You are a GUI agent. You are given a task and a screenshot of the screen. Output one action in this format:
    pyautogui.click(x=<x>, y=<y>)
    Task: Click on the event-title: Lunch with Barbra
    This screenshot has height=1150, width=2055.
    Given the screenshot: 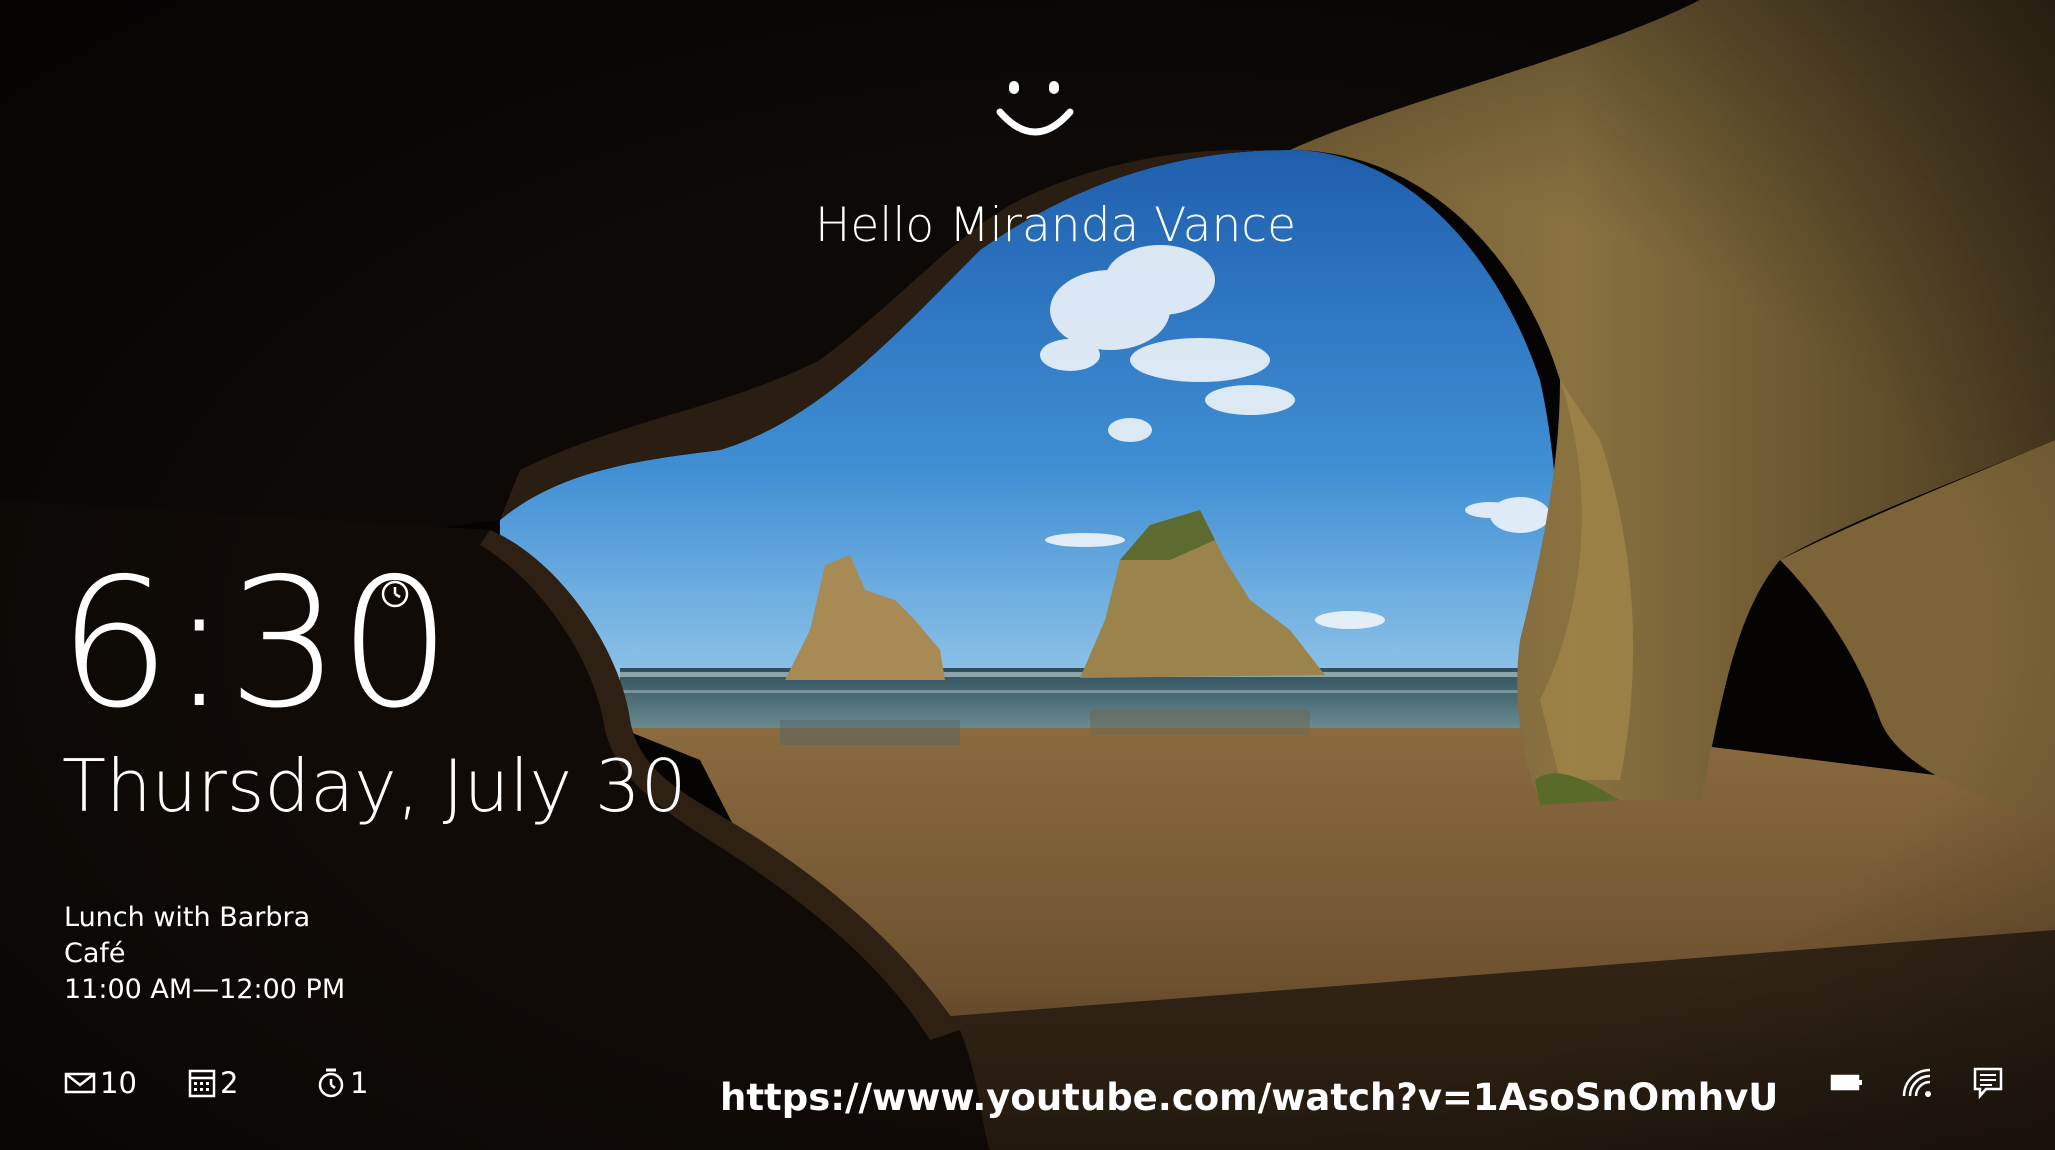 What is the action you would take?
    pyautogui.click(x=187, y=917)
    